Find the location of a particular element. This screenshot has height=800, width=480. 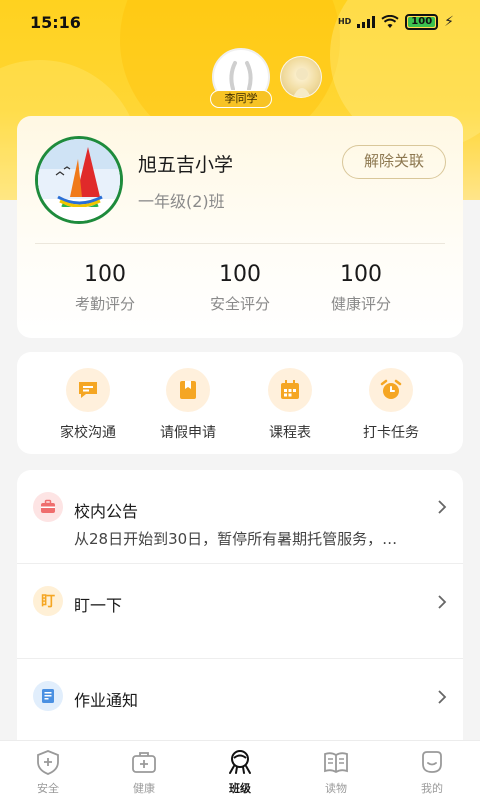

bottom-nav: 安全 健康 班级 读物 我的 is located at coordinates (240, 770).